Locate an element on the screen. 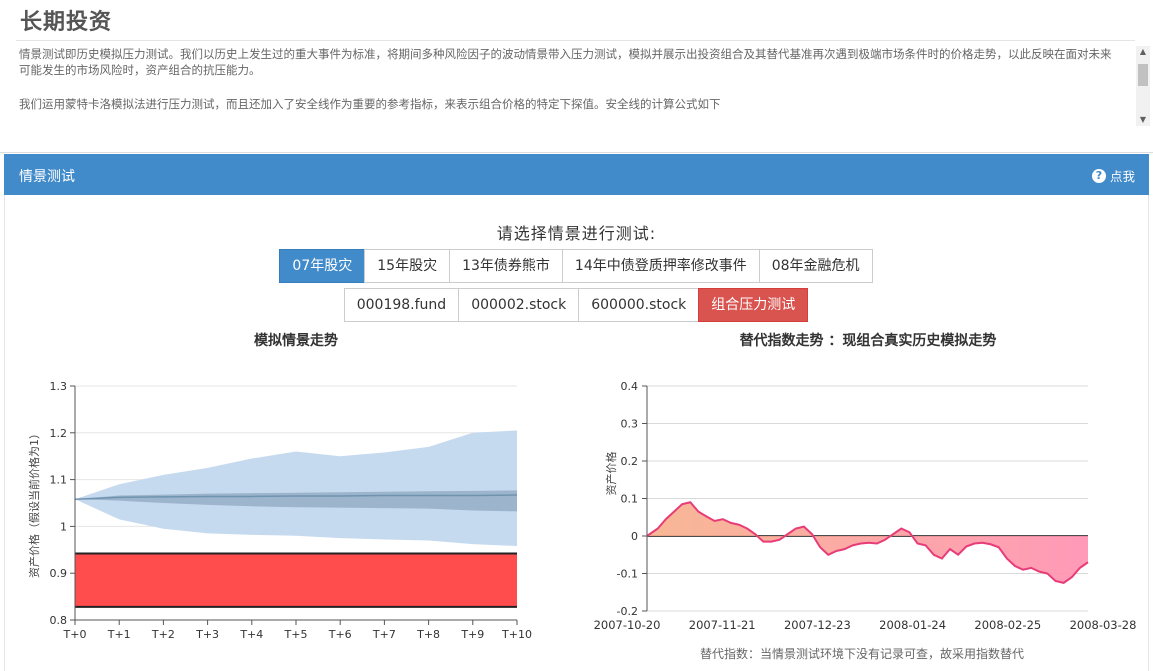 The width and height of the screenshot is (1153, 671). x-tick-label: T+2 is located at coordinates (163, 634).